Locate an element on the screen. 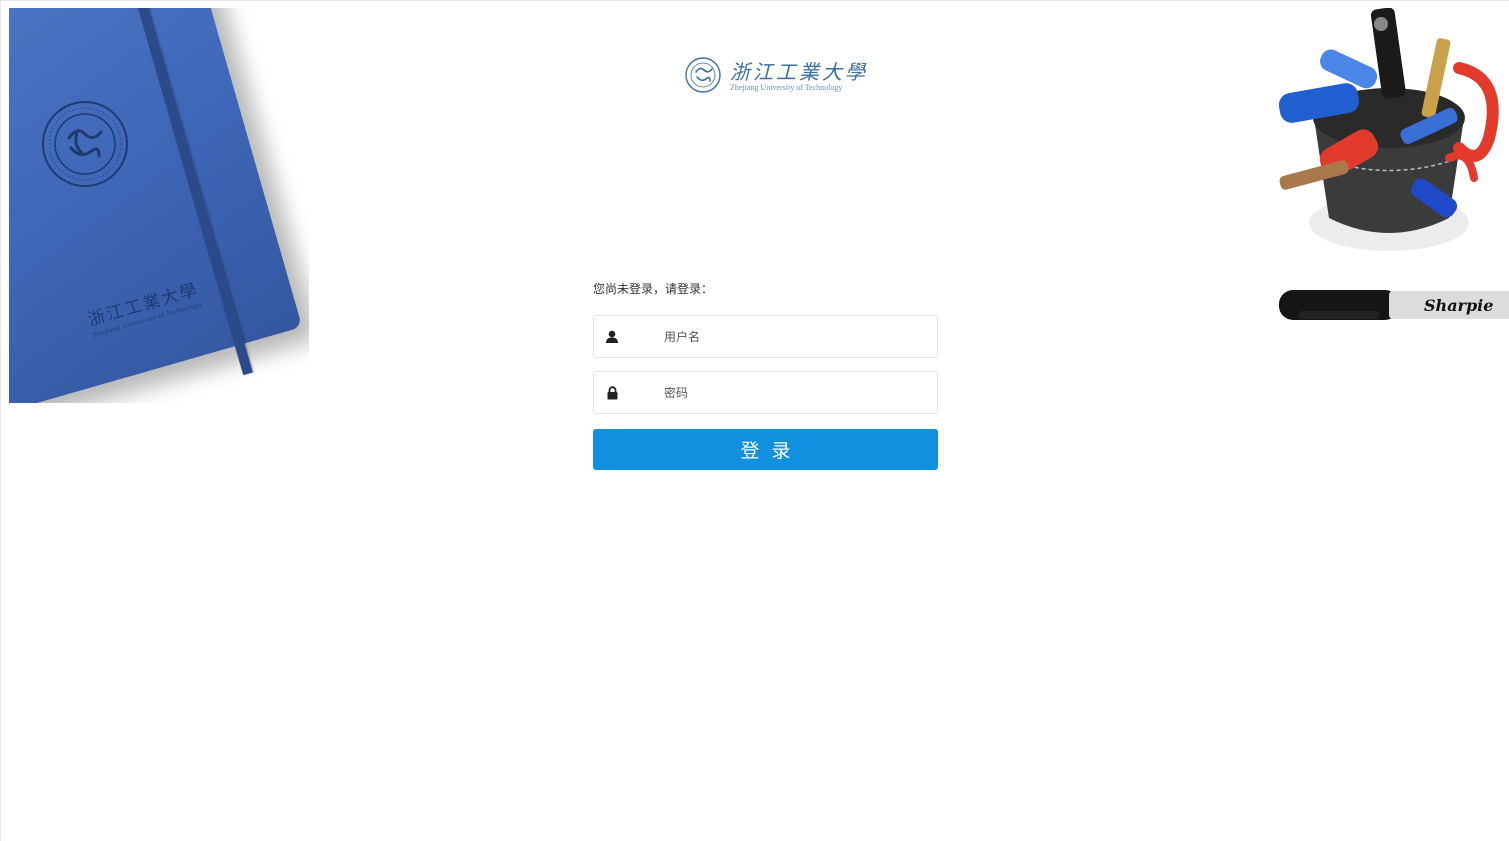  user-icon is located at coordinates (612, 337).